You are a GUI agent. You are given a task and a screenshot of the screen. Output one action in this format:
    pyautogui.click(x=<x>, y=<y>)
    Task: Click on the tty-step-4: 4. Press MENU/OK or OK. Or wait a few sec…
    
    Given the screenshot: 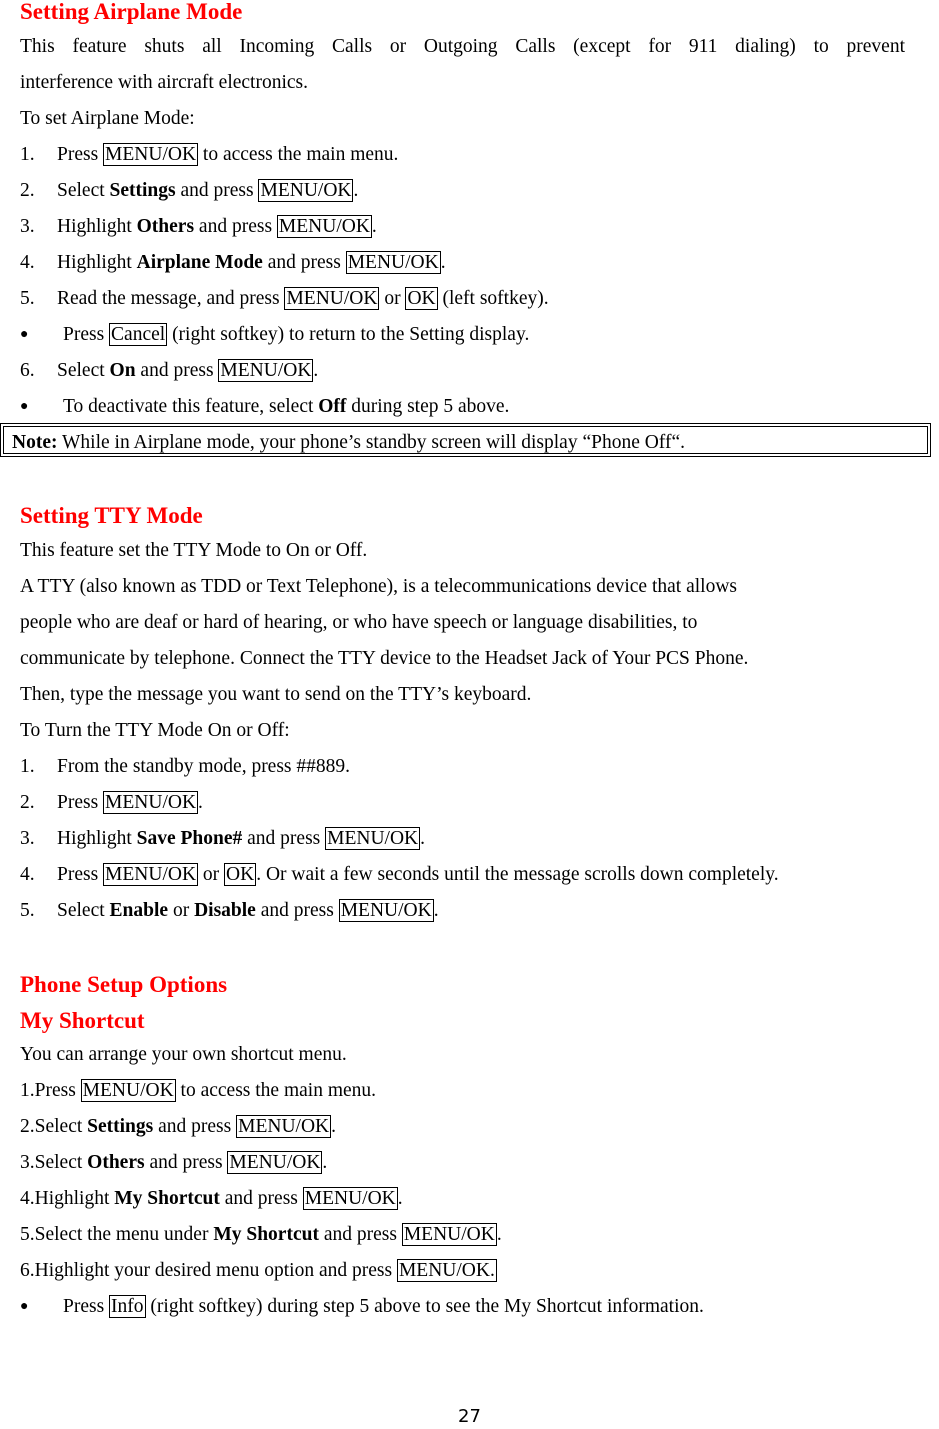 What is the action you would take?
    pyautogui.click(x=399, y=874)
    